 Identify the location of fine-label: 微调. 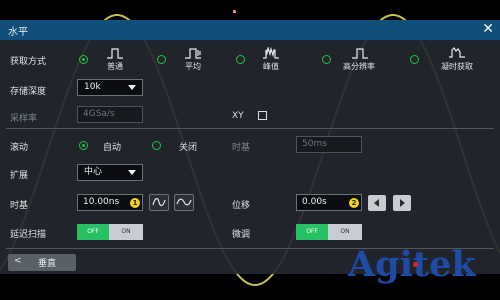
(241, 235).